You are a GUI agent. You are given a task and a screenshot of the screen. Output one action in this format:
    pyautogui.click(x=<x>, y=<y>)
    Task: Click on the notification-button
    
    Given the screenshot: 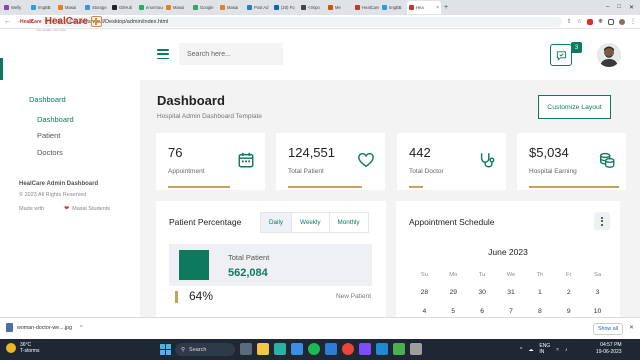 What is the action you would take?
    pyautogui.click(x=561, y=55)
    